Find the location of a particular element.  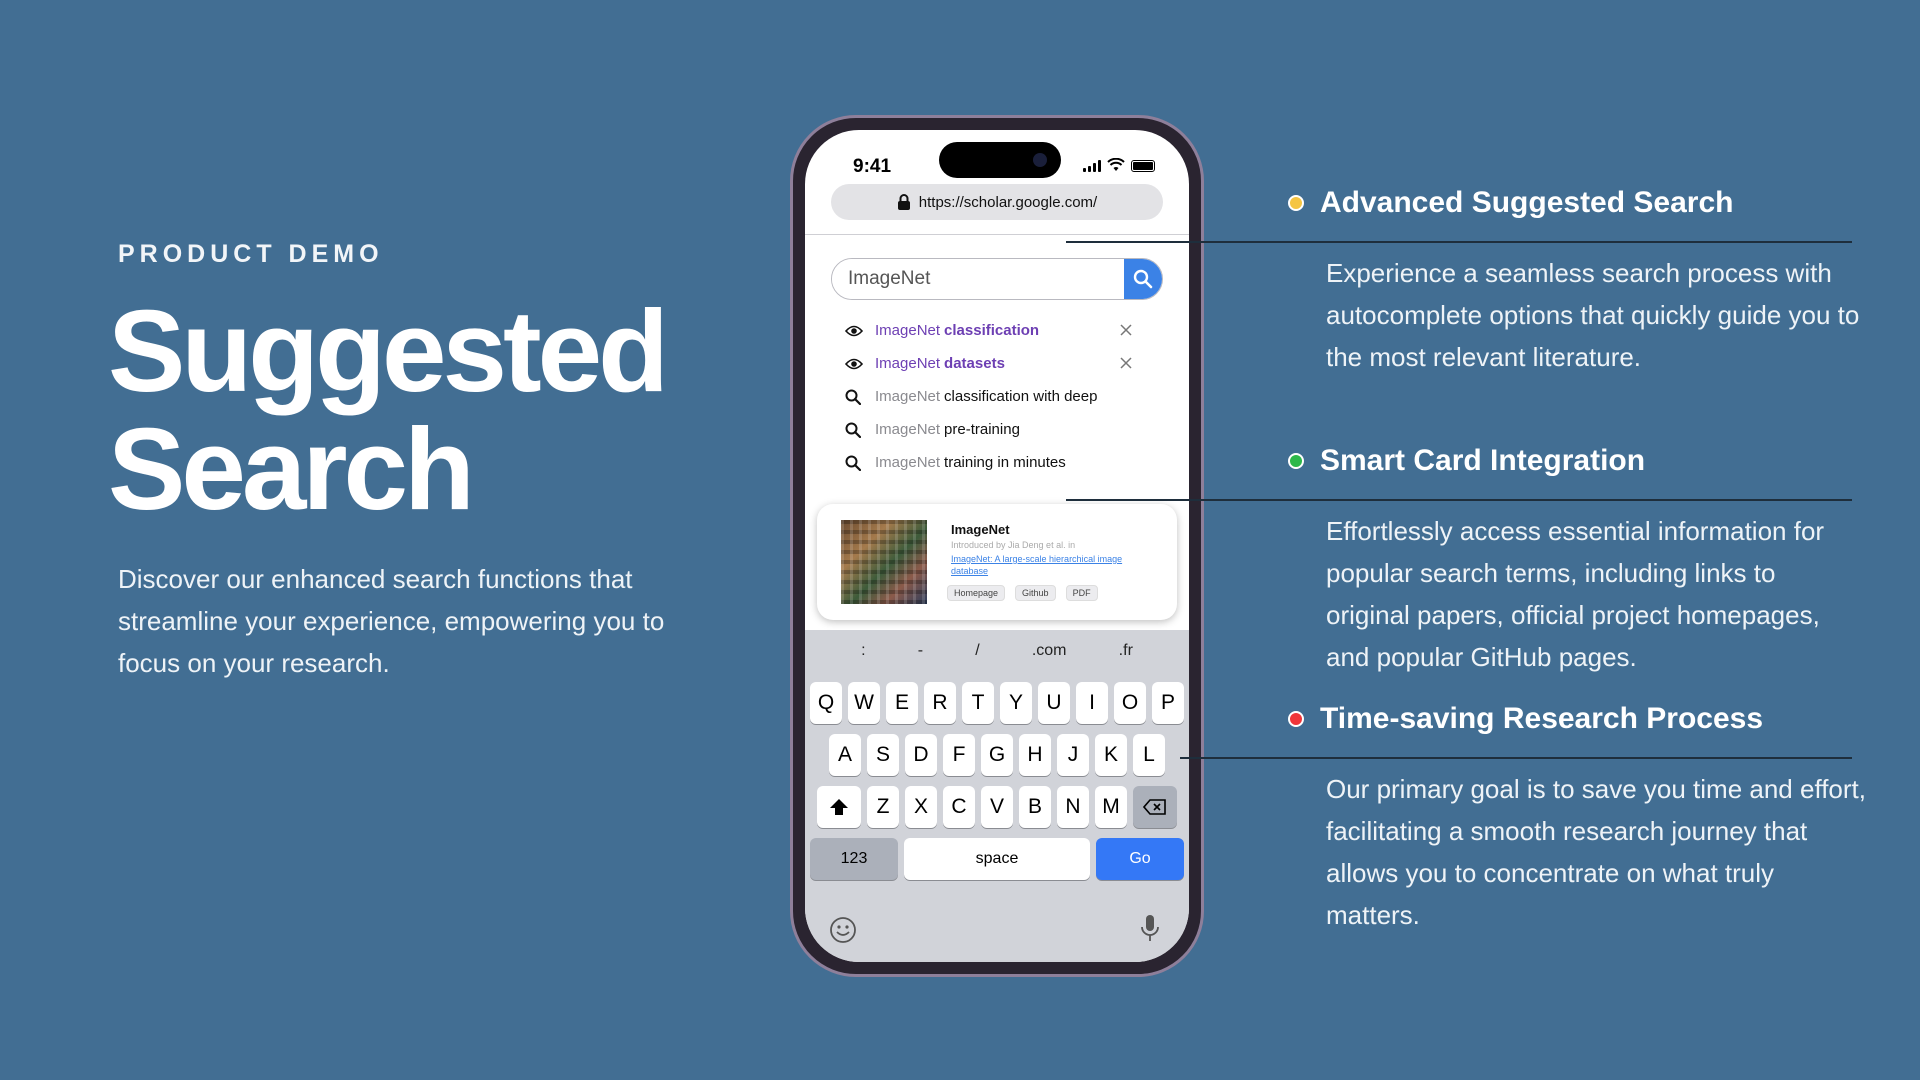

suggestion-item: ImageNet datasets is located at coordinates (995, 363).